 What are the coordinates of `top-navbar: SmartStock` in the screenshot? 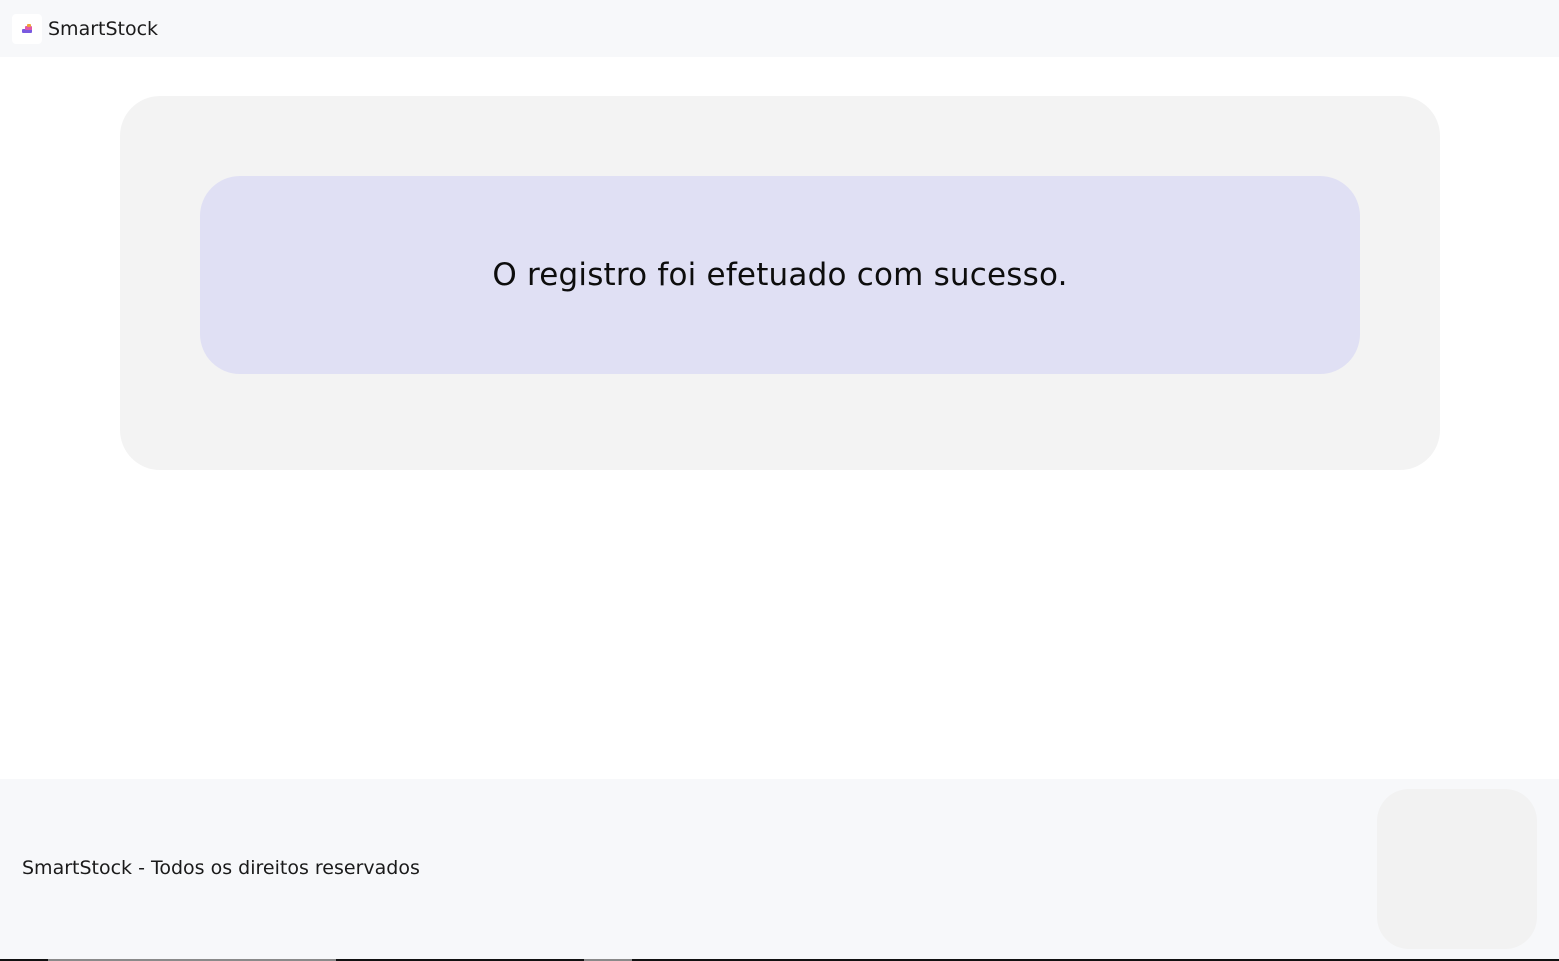 It's located at (779, 28).